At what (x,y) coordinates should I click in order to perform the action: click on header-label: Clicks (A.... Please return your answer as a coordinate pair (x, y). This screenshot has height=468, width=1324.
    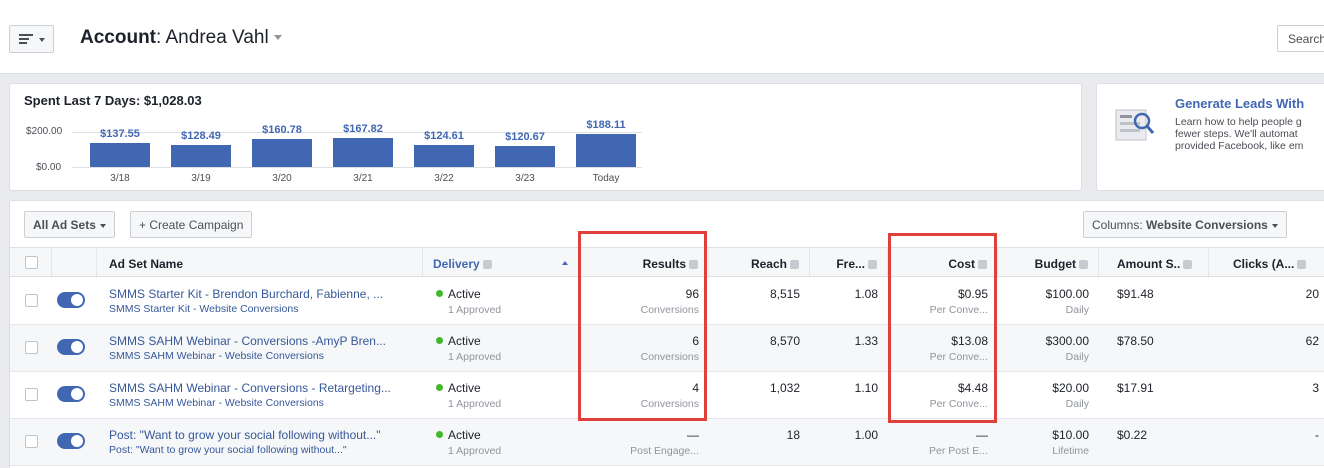
    Looking at the image, I should click on (1264, 264).